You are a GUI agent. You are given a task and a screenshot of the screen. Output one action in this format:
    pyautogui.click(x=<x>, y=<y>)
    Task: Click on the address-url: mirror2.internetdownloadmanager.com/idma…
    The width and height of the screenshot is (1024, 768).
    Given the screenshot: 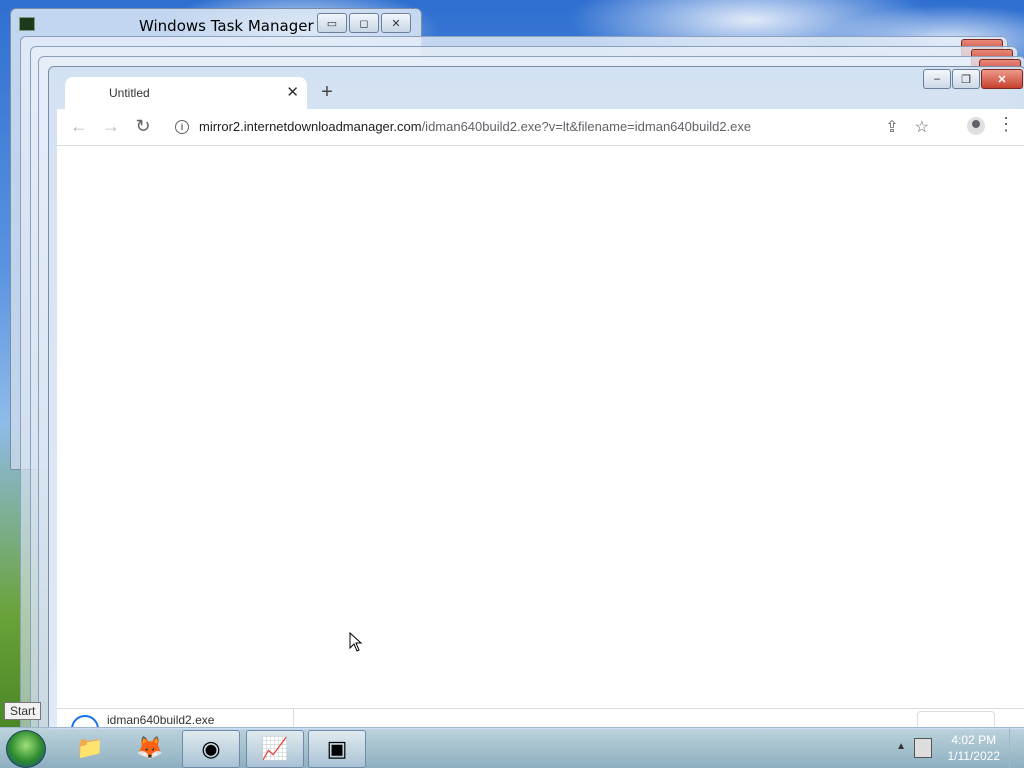 What is the action you would take?
    pyautogui.click(x=475, y=126)
    